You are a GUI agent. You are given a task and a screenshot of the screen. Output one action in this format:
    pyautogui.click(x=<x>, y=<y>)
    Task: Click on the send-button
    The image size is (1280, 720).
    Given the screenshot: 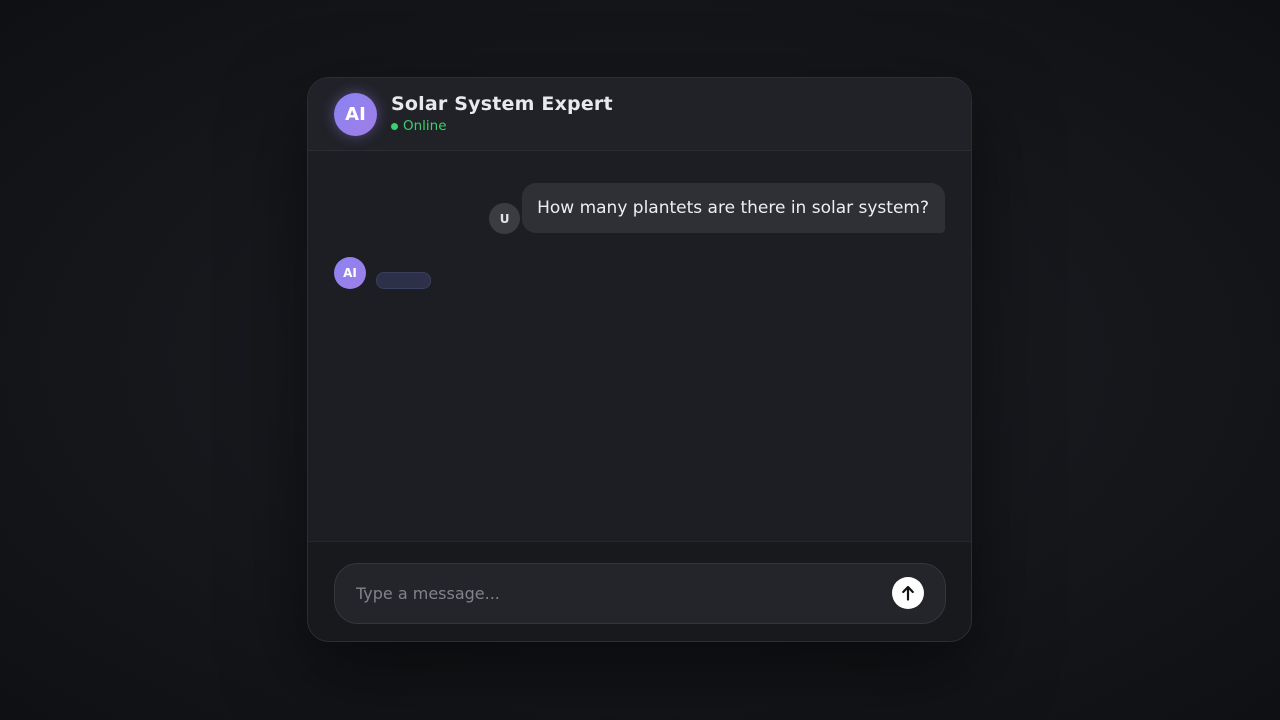 What is the action you would take?
    pyautogui.click(x=908, y=593)
    